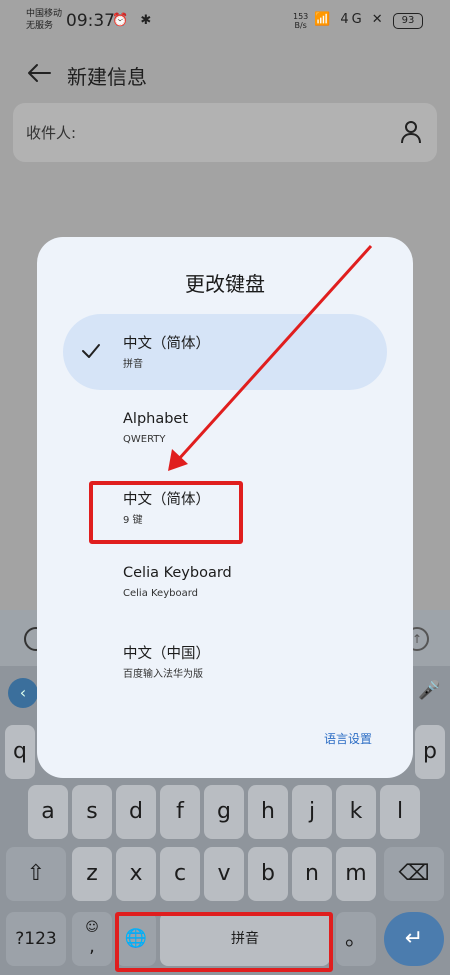  I want to click on suggestion-back-icon: ‹, so click(23, 693).